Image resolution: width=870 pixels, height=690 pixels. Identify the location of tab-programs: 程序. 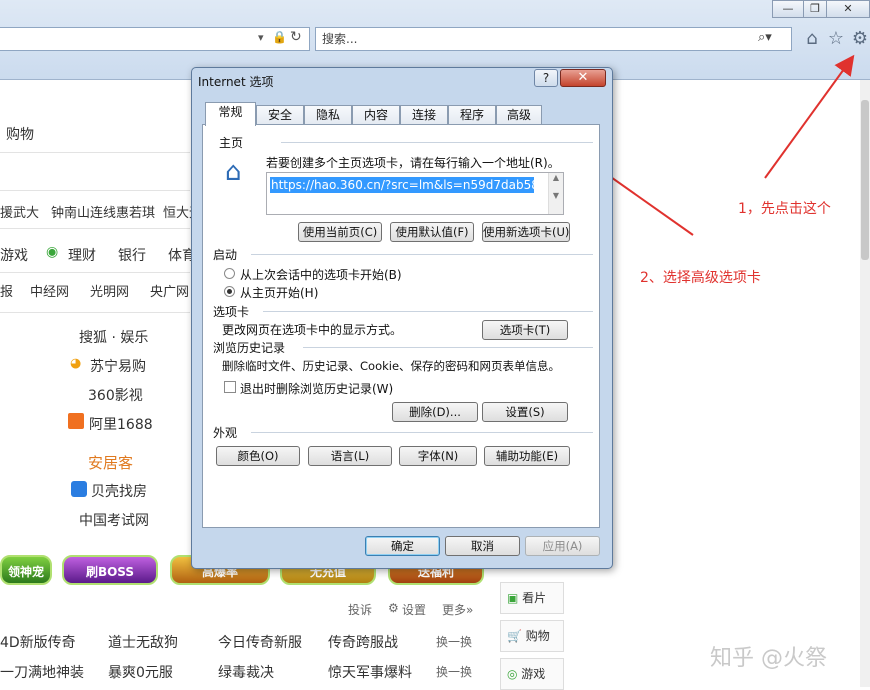
(472, 115).